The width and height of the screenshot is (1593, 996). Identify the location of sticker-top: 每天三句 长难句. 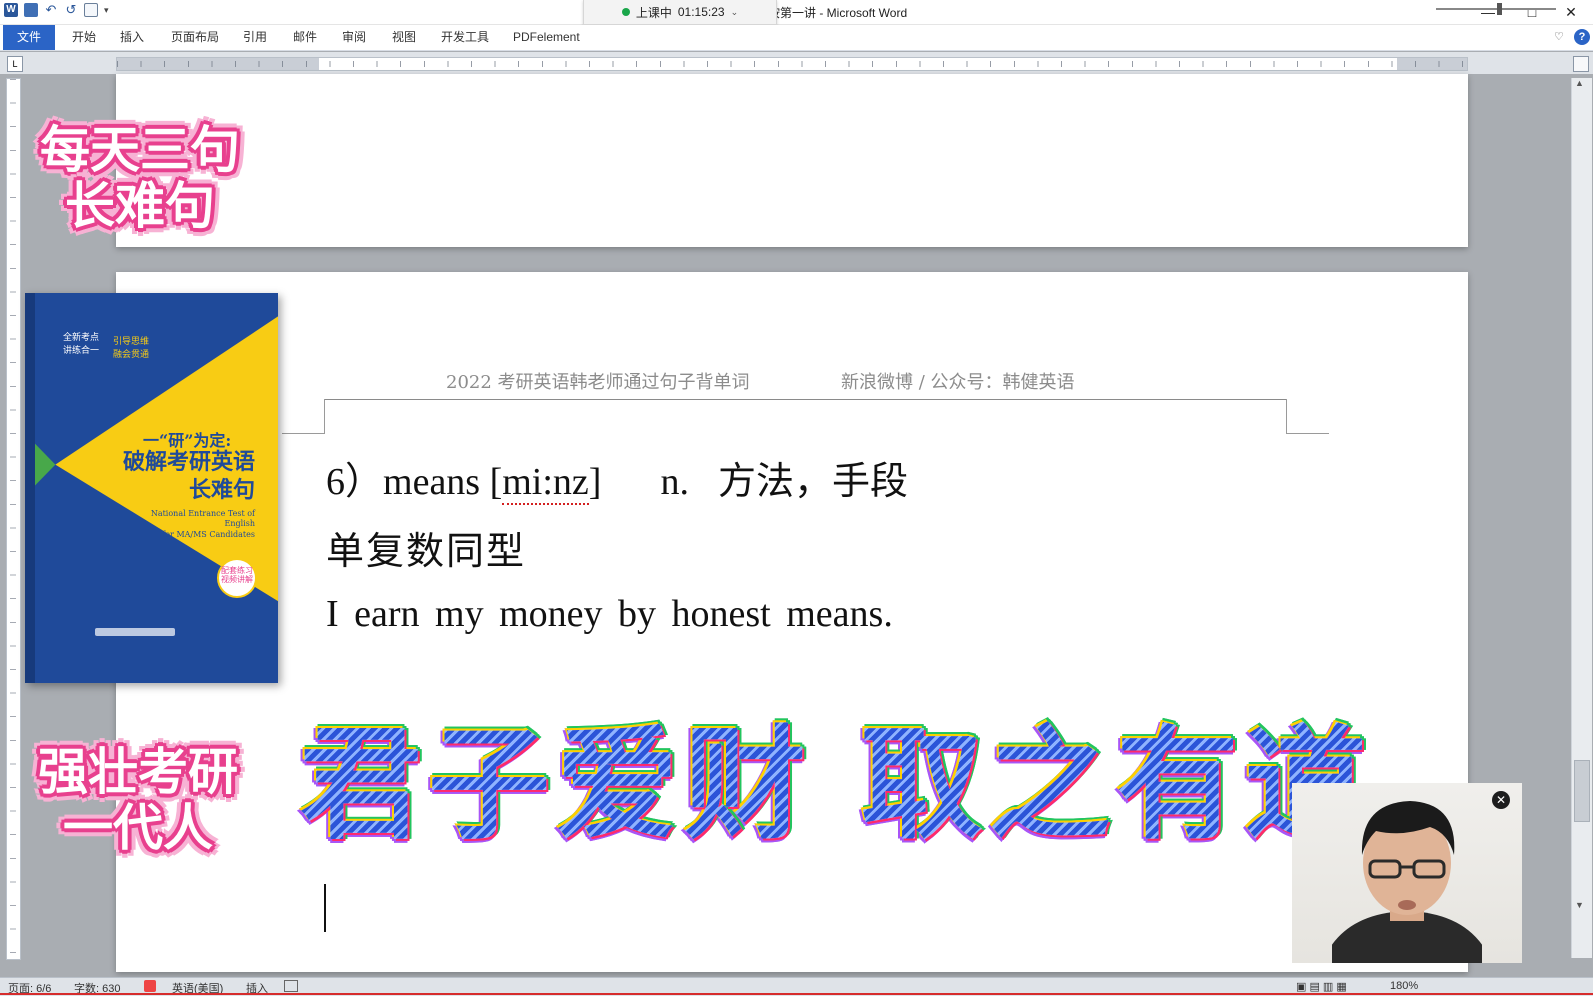
(140, 178).